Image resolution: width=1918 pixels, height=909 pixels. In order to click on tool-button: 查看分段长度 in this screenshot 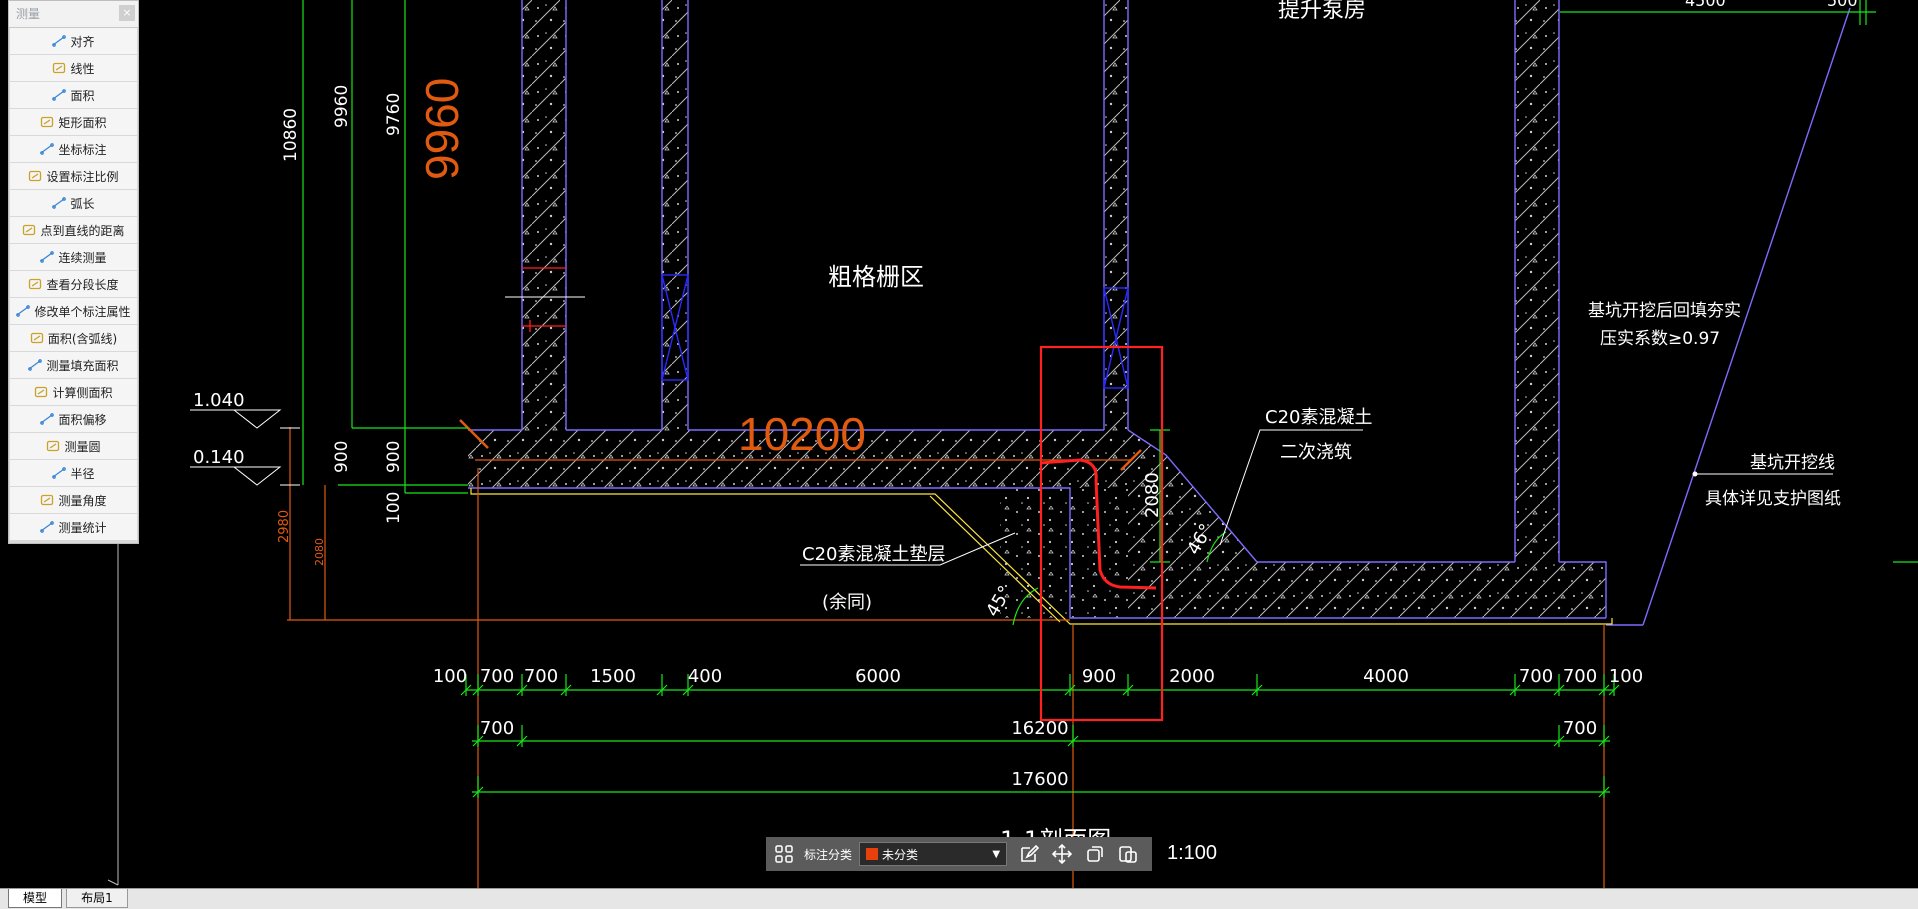, I will do `click(73, 284)`.